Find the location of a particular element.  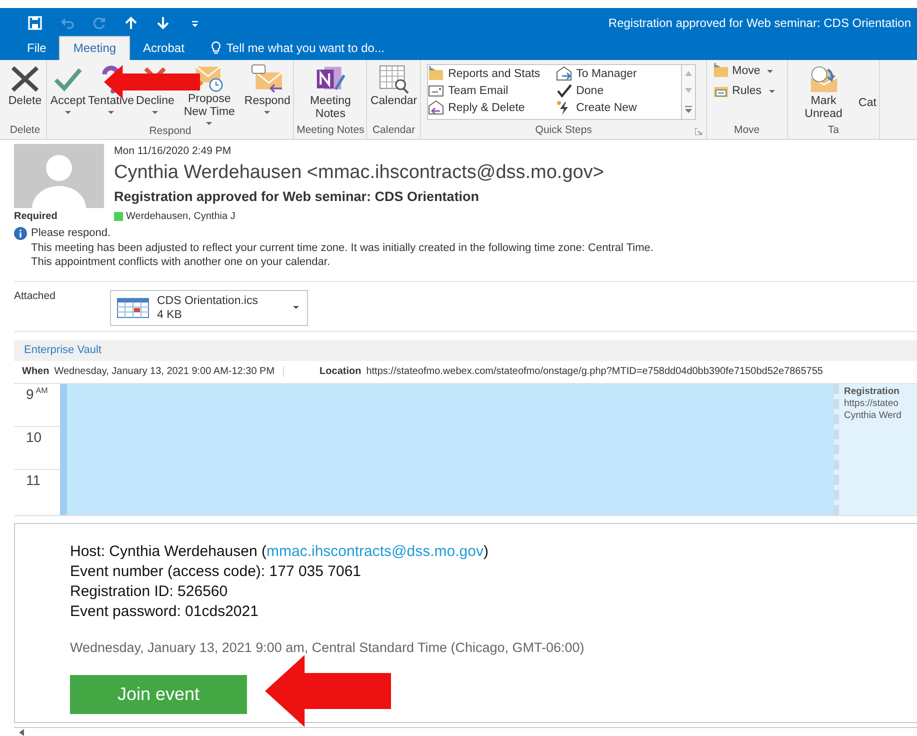

info-icon is located at coordinates (20, 233).